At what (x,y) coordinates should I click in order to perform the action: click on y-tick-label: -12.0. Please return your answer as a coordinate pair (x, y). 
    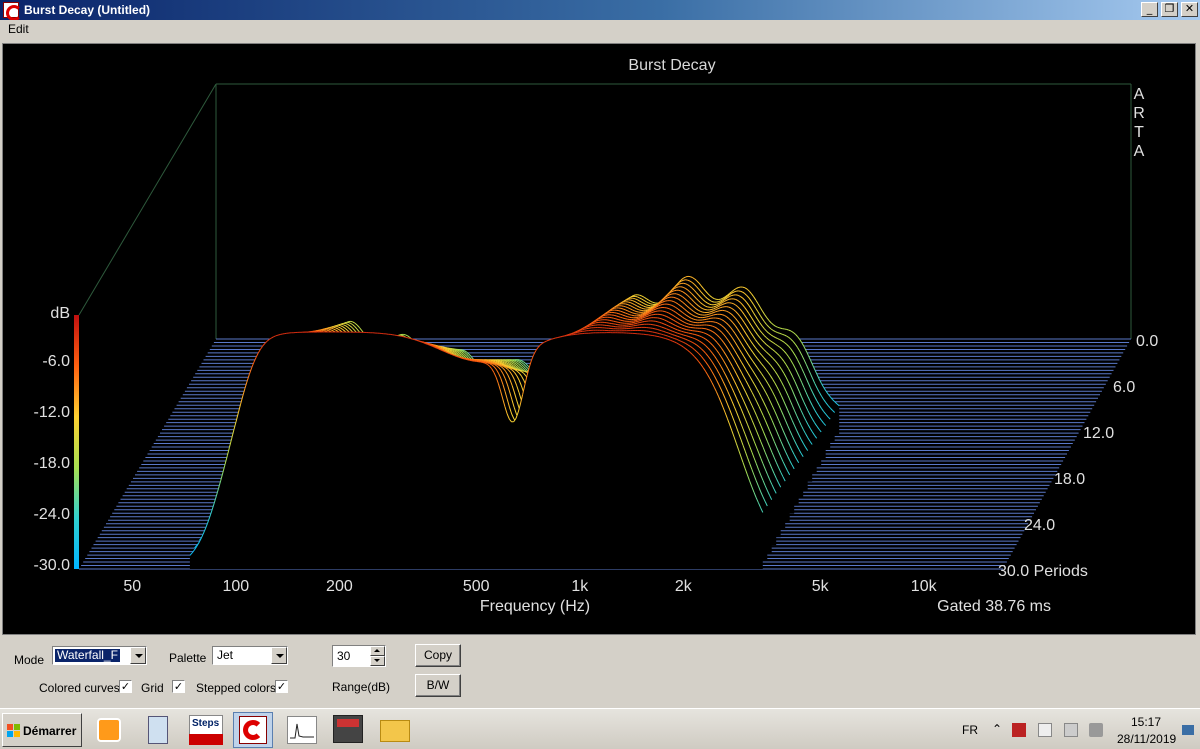
    Looking at the image, I should click on (52, 412).